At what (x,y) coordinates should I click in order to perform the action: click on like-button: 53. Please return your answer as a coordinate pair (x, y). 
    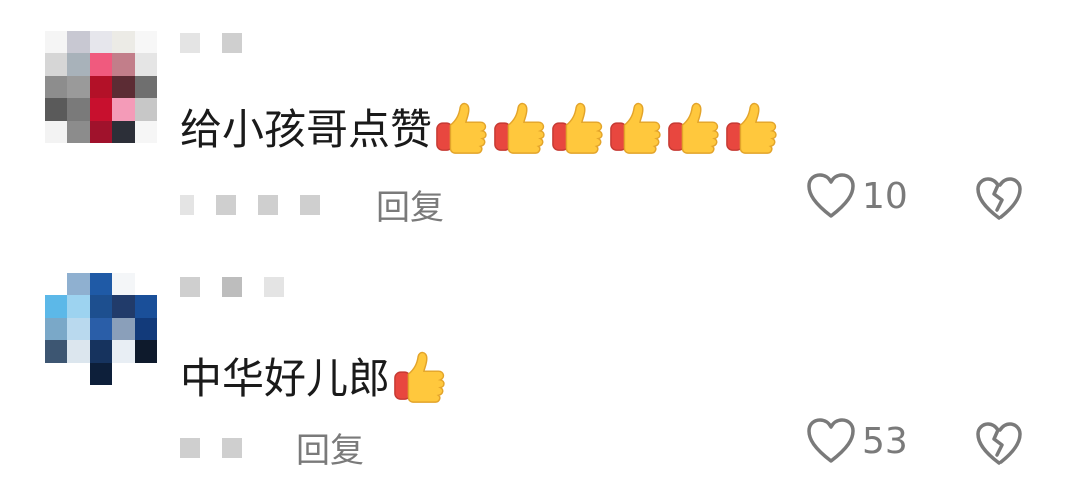
    Looking at the image, I should click on (857, 441).